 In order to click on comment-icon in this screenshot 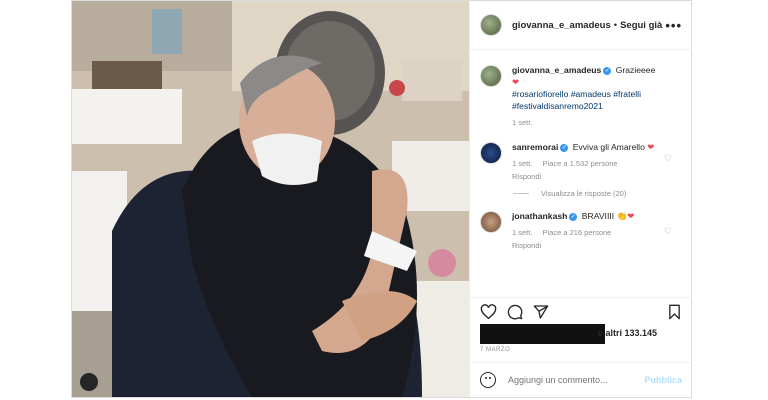, I will do `click(515, 312)`.